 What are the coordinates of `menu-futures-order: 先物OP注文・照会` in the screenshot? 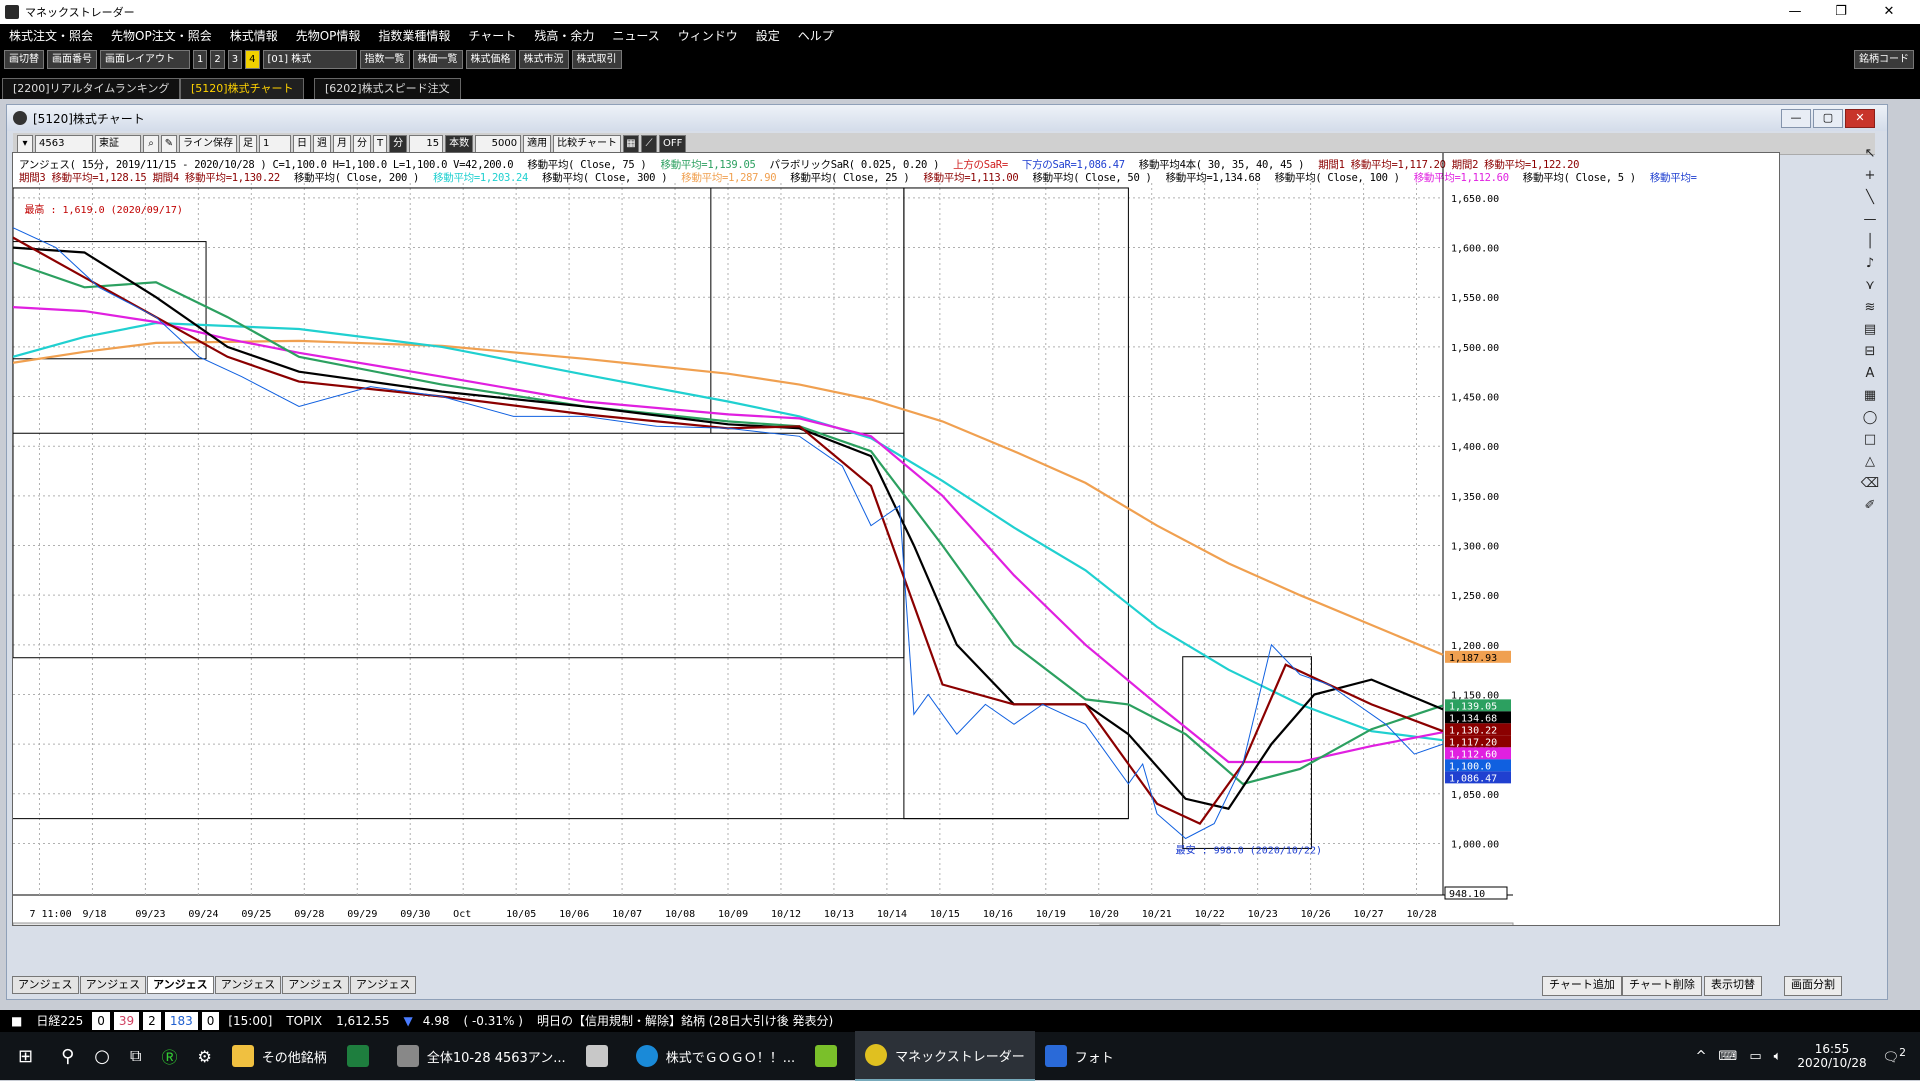 It's located at (161, 36).